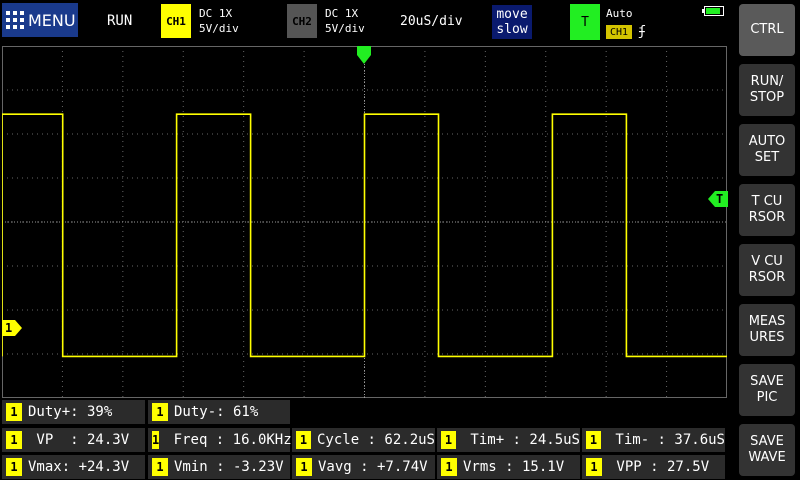 Image resolution: width=800 pixels, height=480 pixels. I want to click on measurement-item: 1 Vrms : 15.1V, so click(508, 467).